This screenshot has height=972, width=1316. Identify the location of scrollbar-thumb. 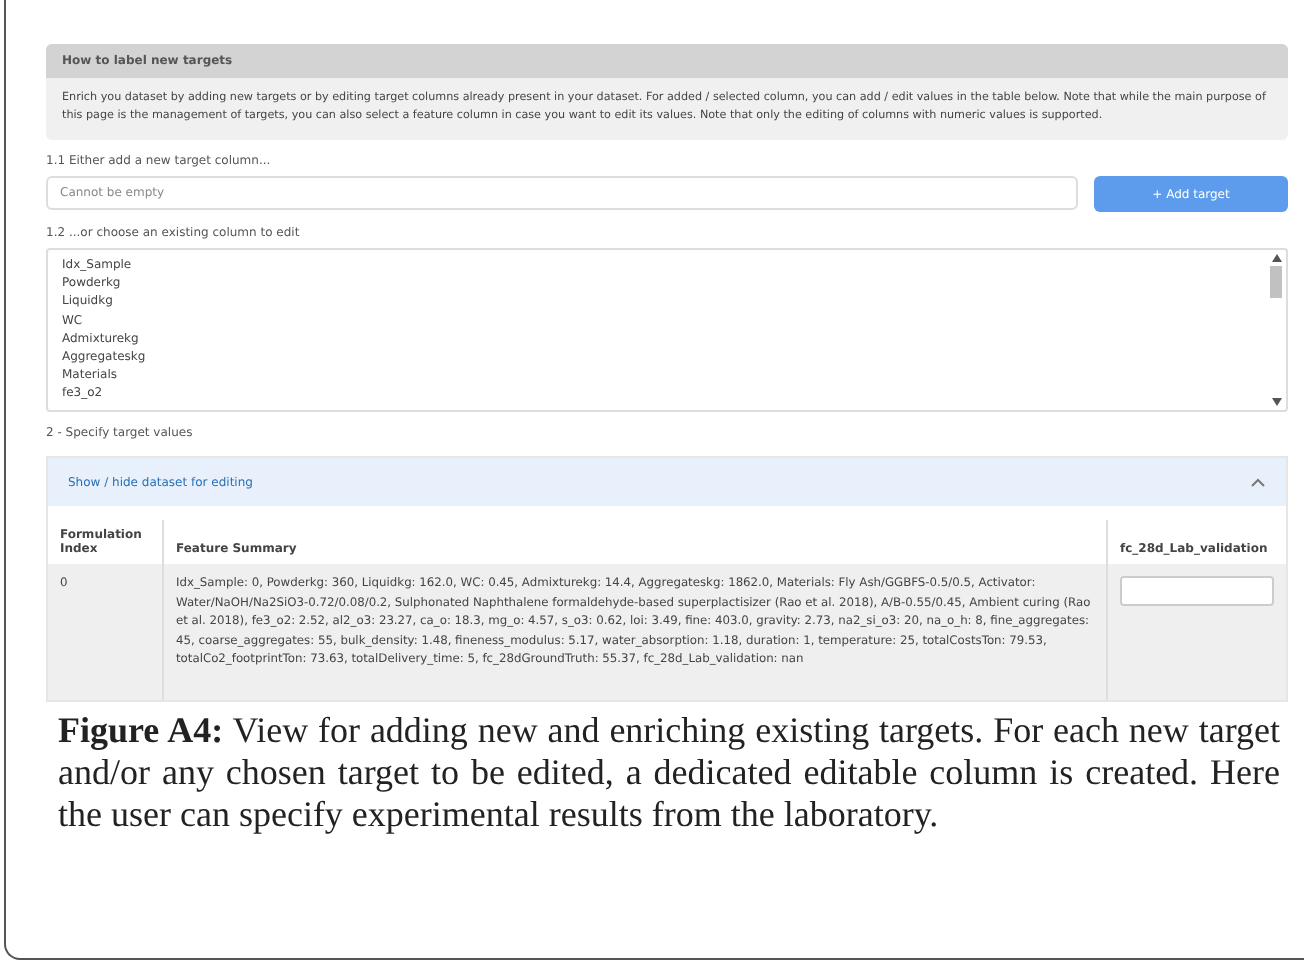
(1276, 282).